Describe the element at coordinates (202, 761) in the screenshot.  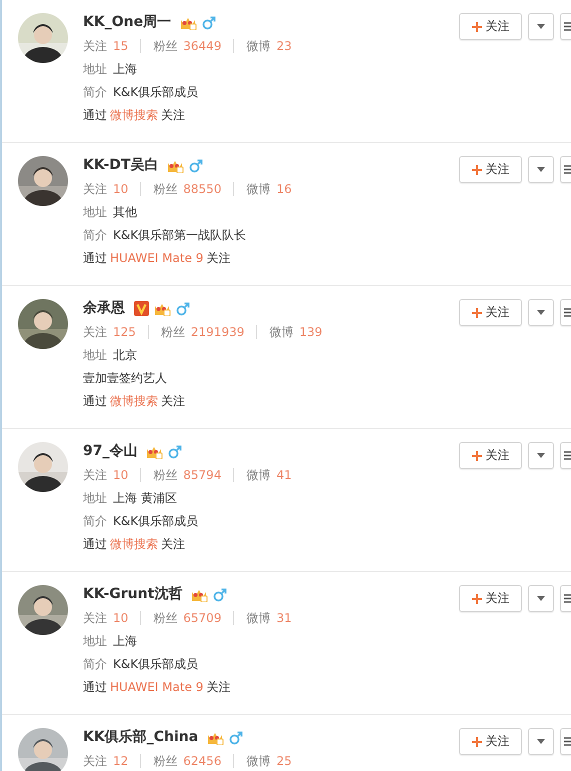
I see `stat-count: 62456` at that location.